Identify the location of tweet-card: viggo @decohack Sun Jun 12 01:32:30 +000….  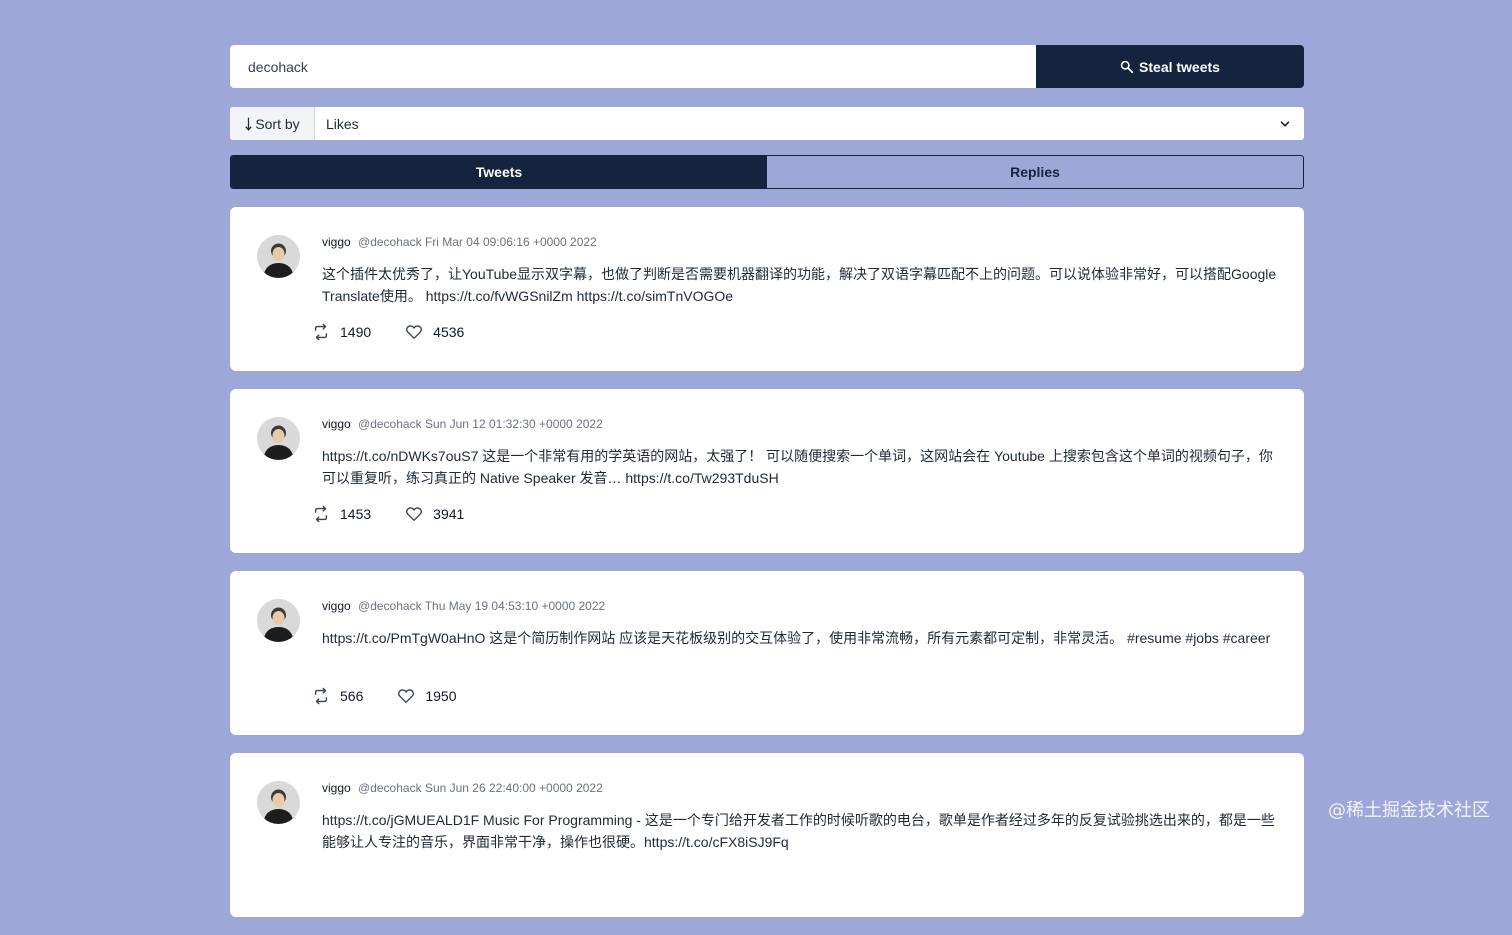
(767, 471).